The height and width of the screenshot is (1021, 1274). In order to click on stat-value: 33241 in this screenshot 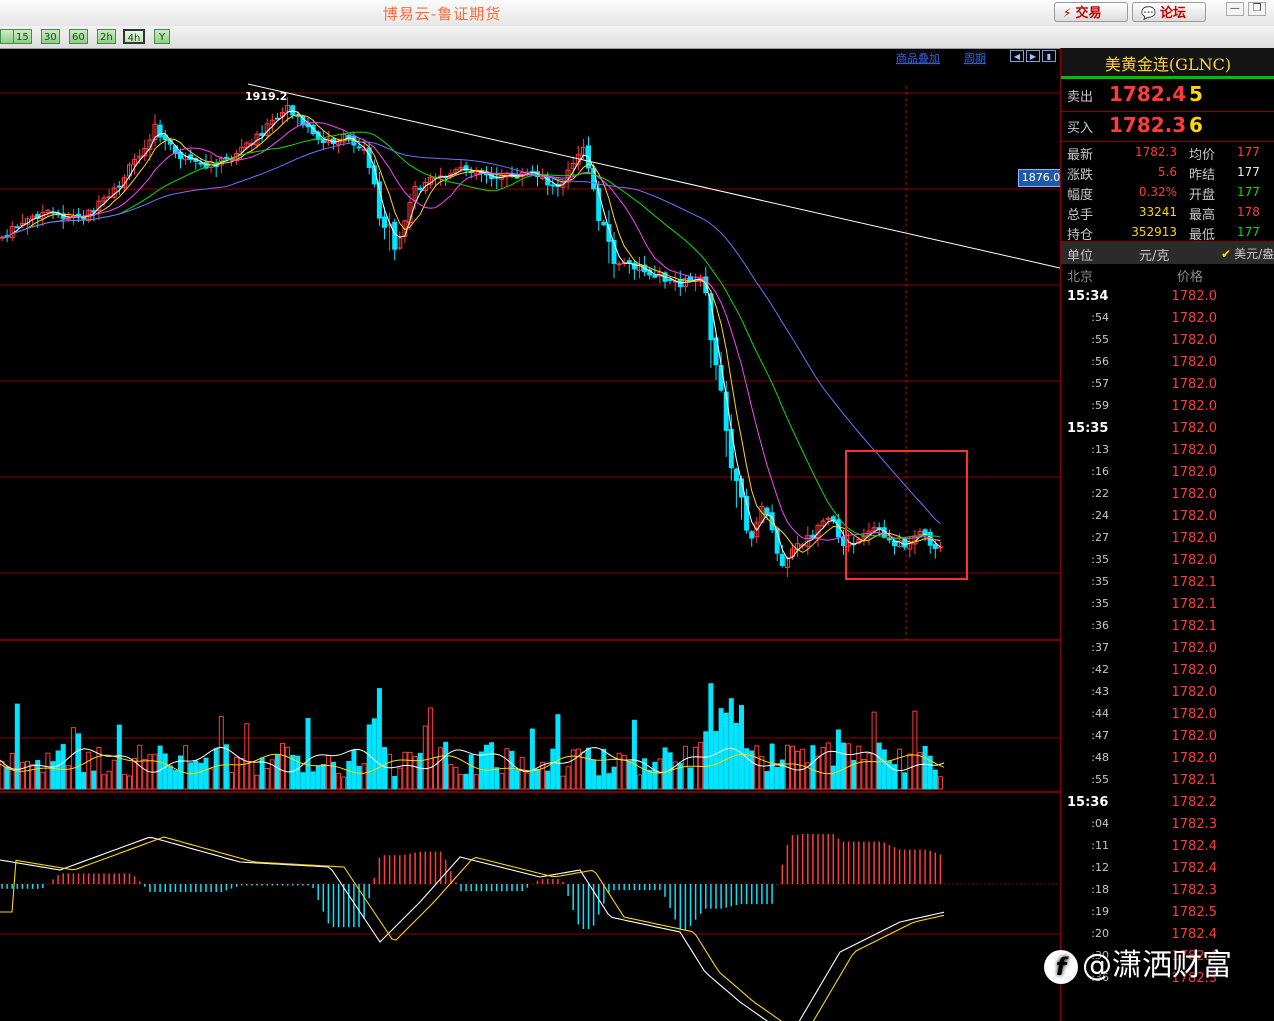, I will do `click(1157, 212)`.